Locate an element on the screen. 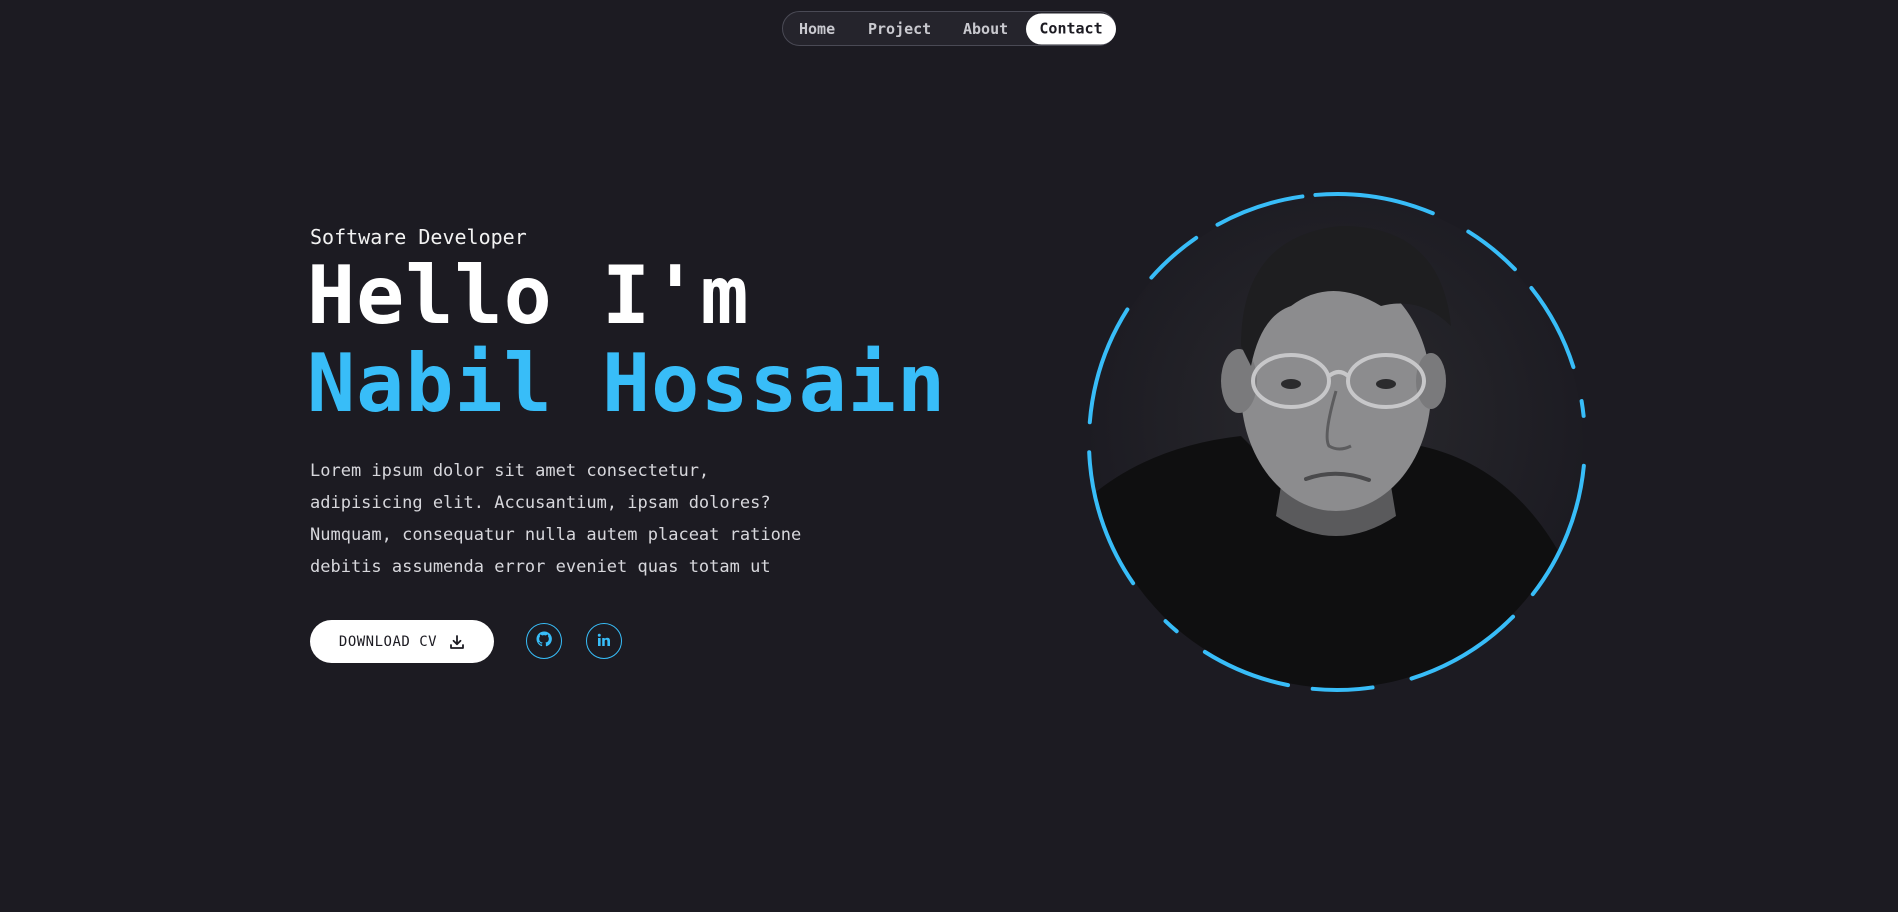 The width and height of the screenshot is (1898, 912). linkedin-icon is located at coordinates (604, 641).